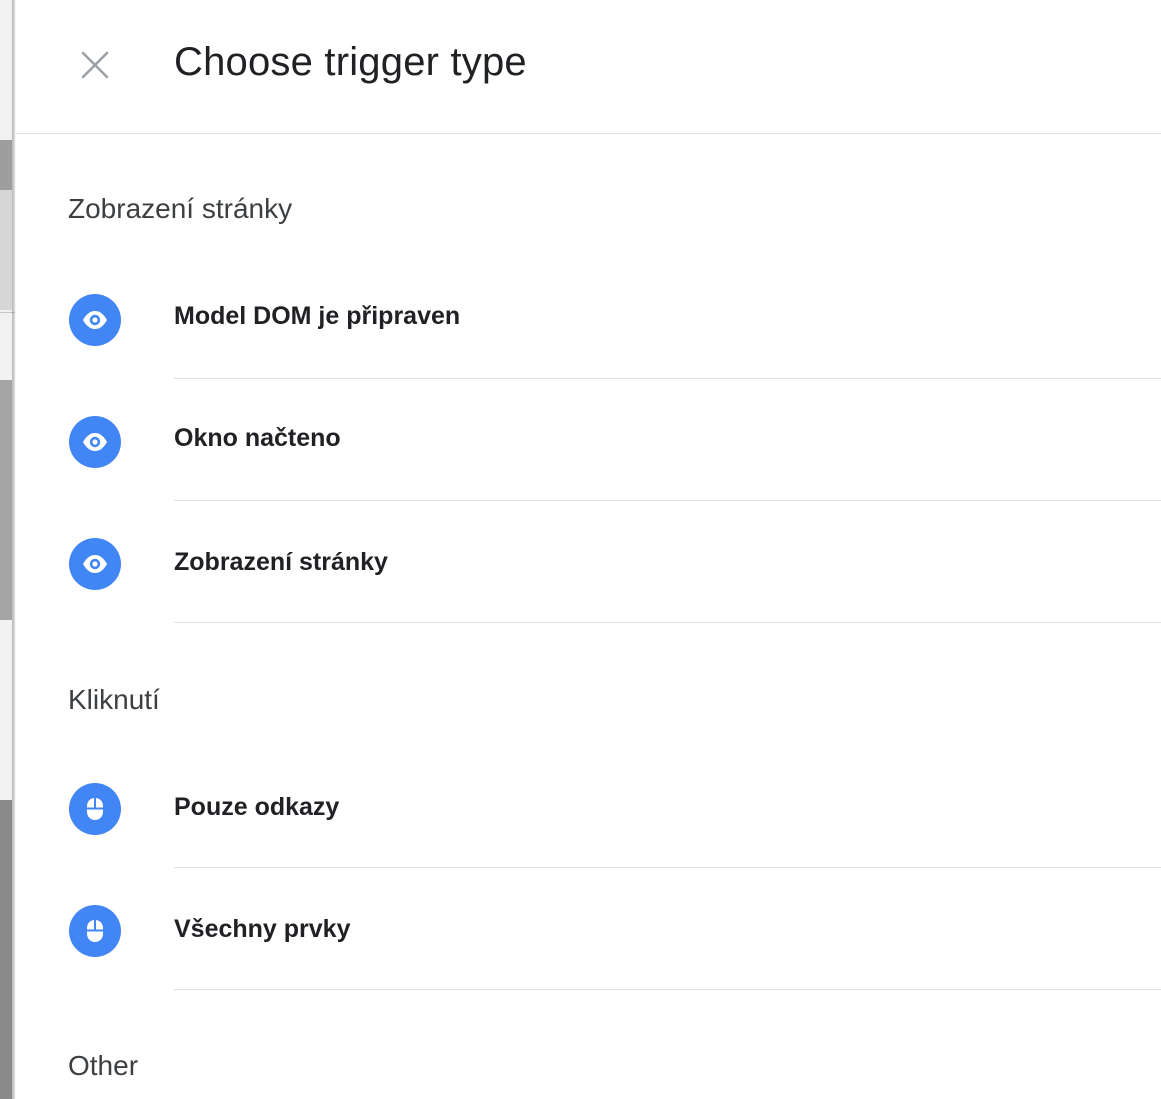 The height and width of the screenshot is (1099, 1161). I want to click on close-icon, so click(95, 65).